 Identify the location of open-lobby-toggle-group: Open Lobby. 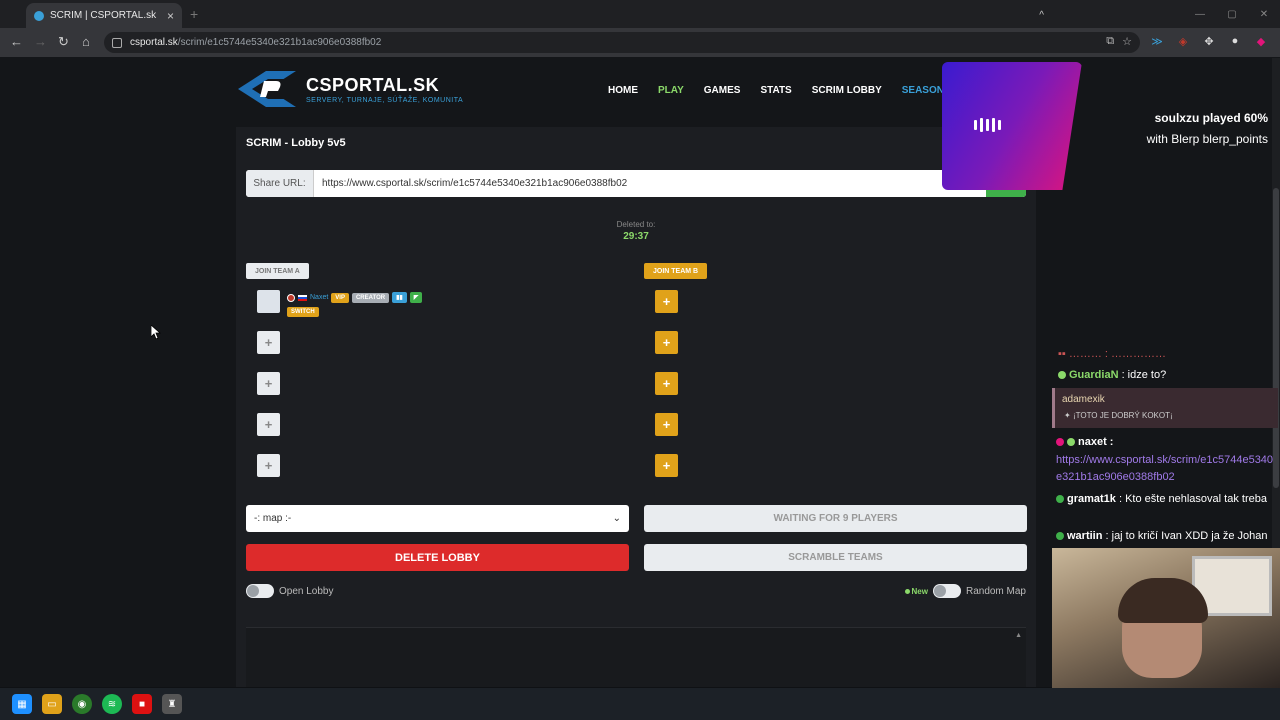
(290, 591).